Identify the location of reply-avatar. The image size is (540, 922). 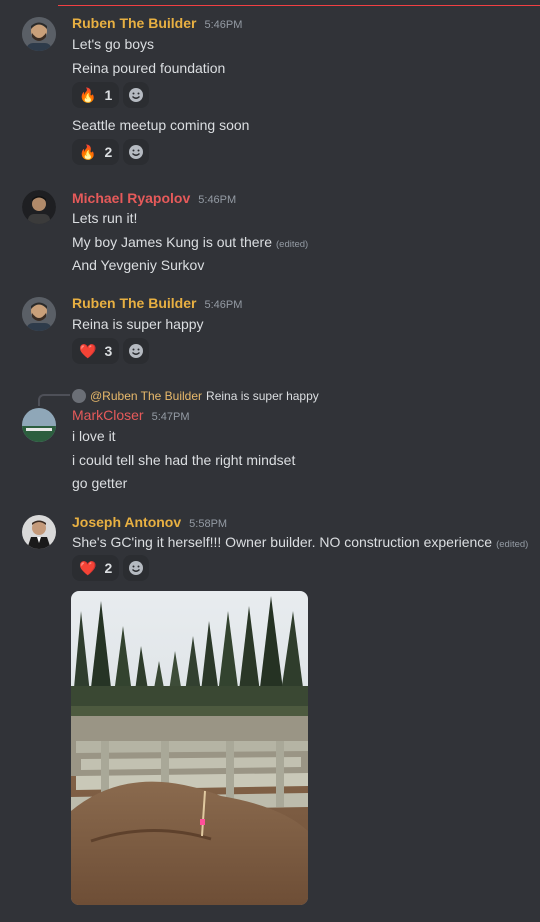
(79, 396).